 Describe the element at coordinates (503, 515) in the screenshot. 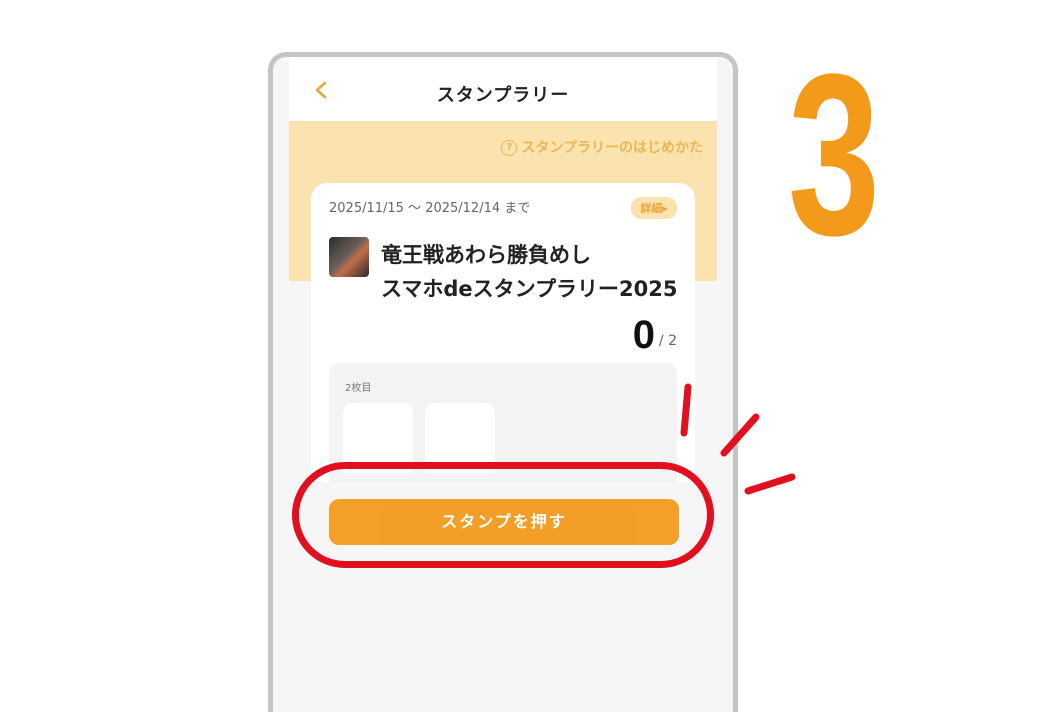

I see `highlight-ring` at that location.